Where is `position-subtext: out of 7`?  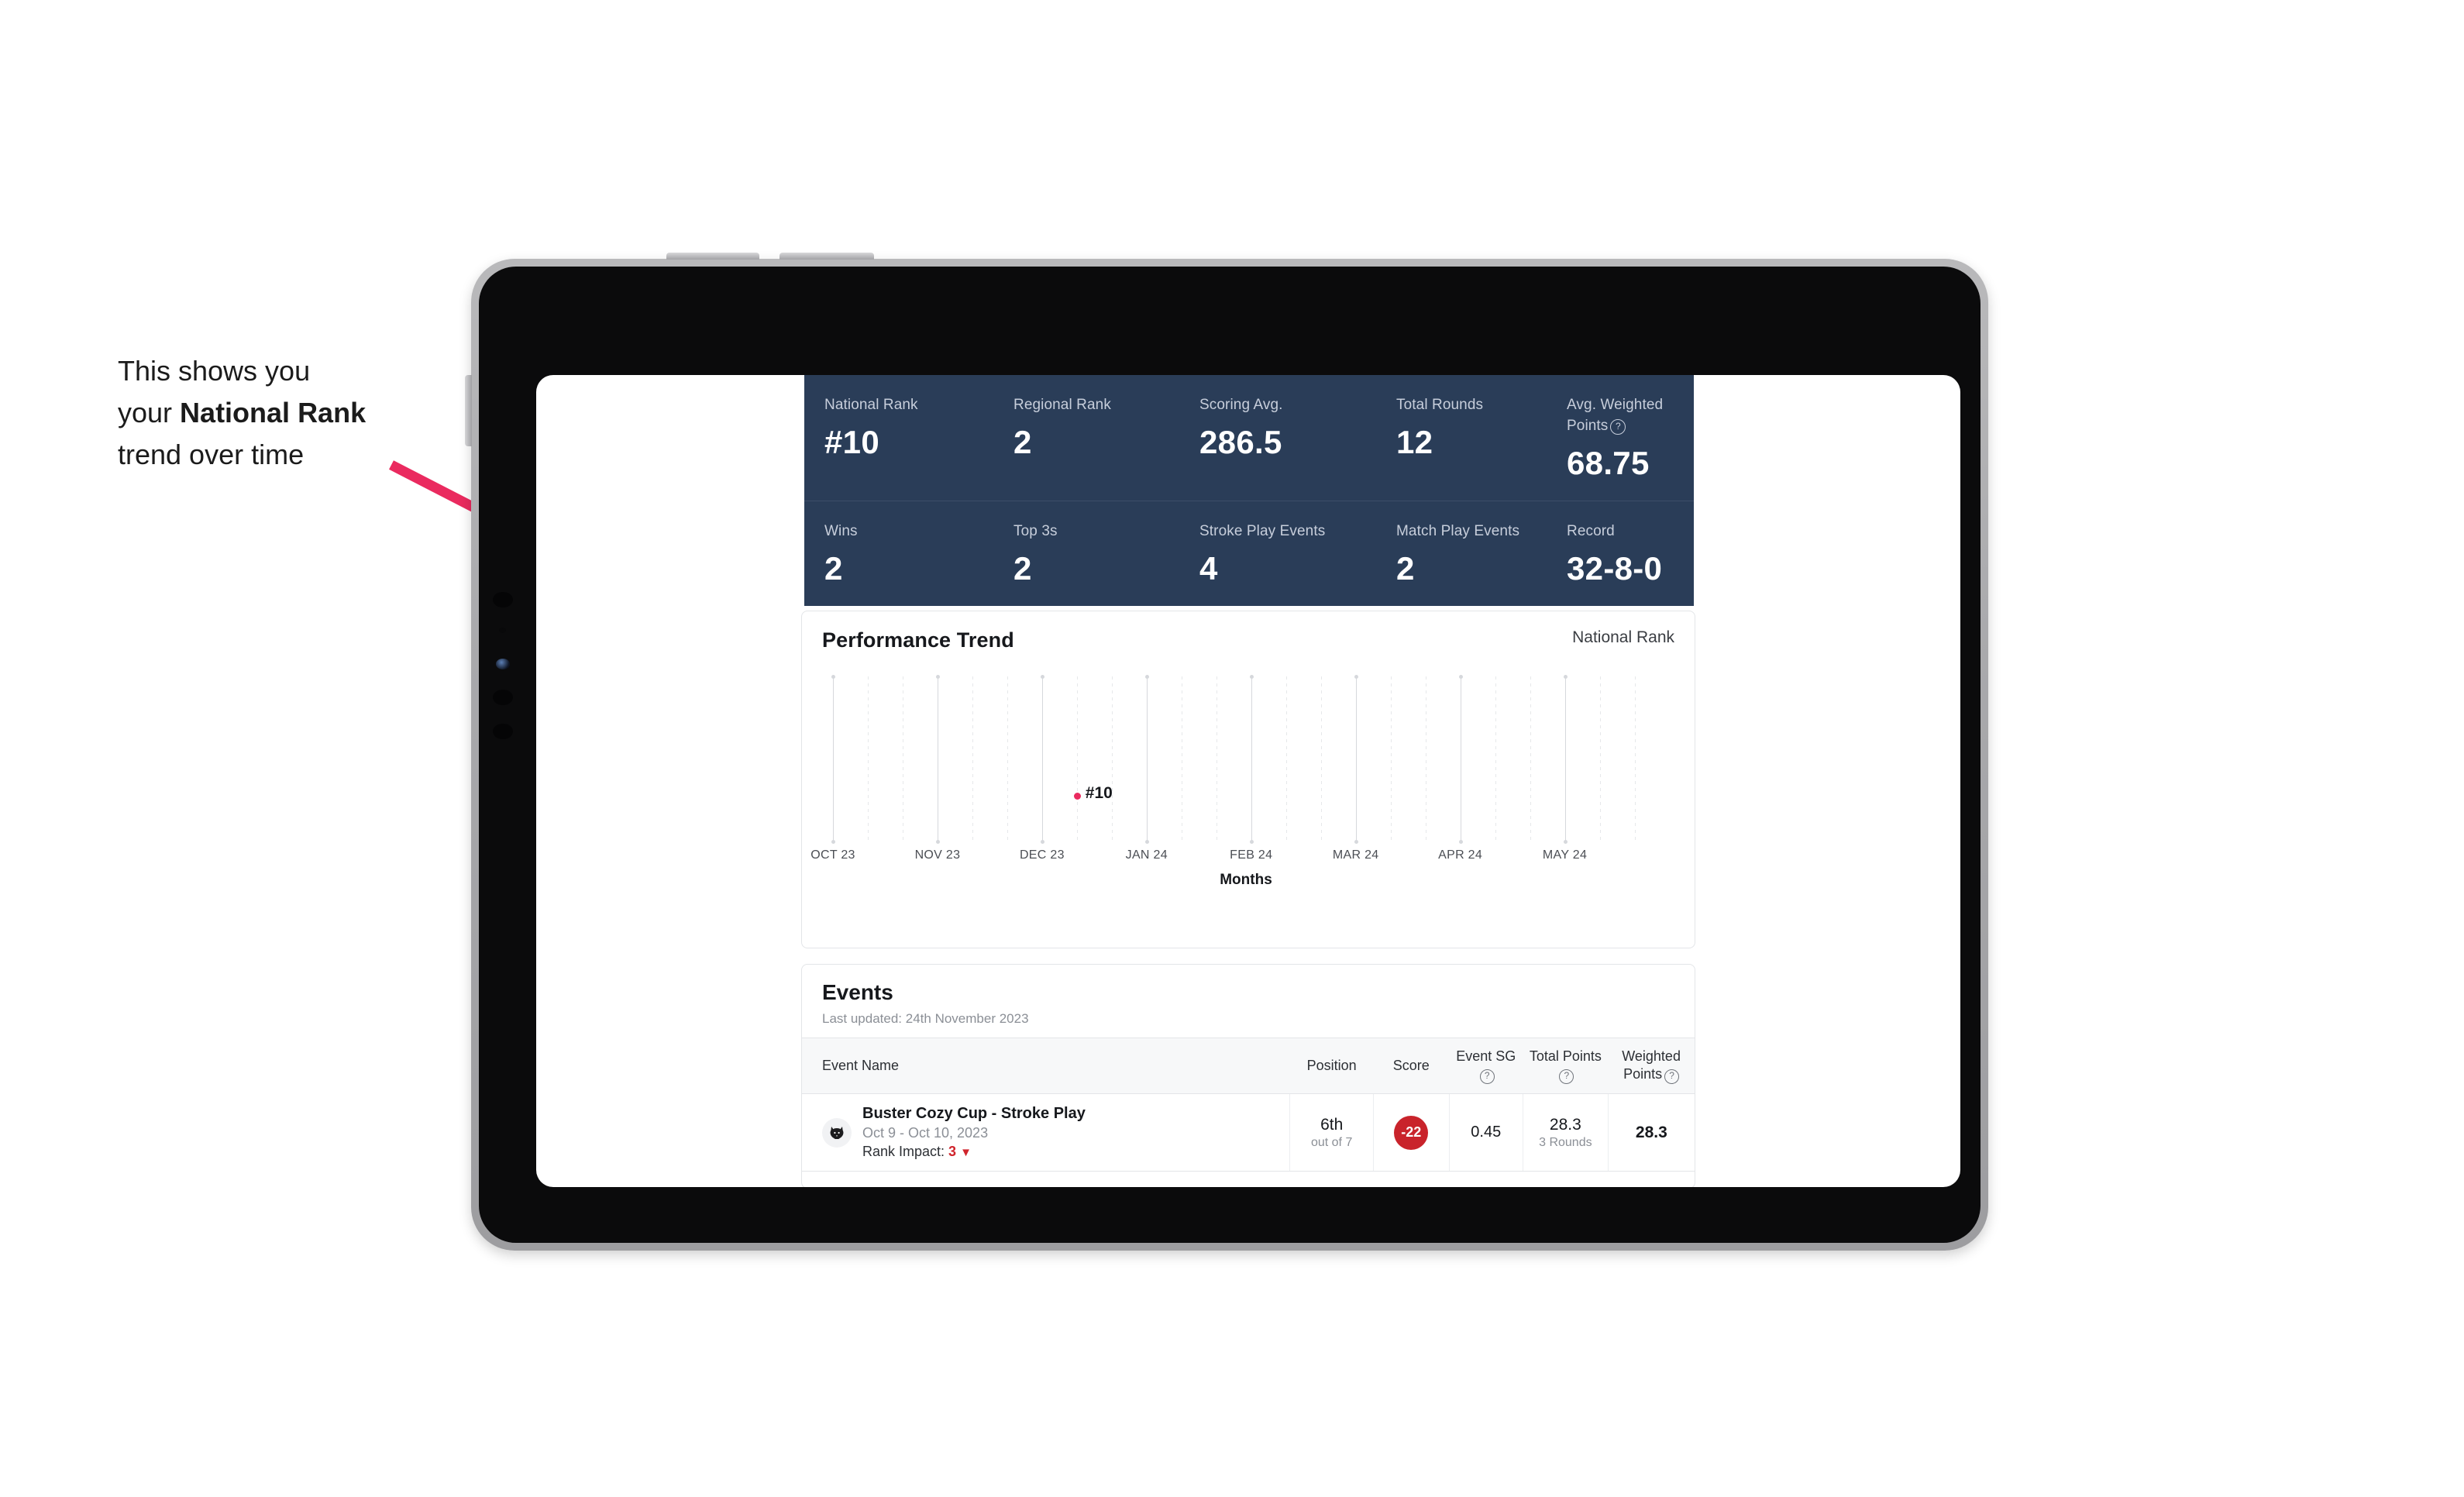 position-subtext: out of 7 is located at coordinates (1331, 1142).